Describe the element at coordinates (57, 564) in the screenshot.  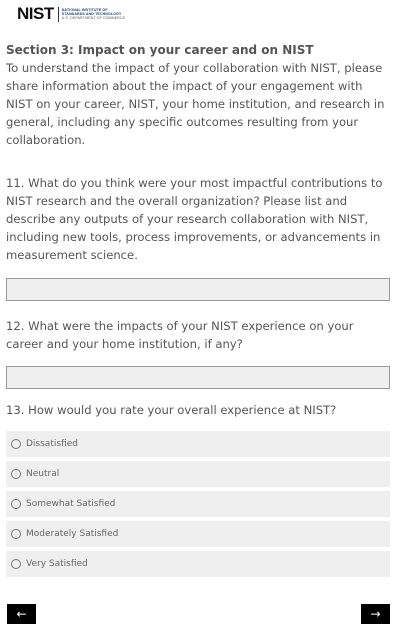
I see `option-label: Very Satisfied` at that location.